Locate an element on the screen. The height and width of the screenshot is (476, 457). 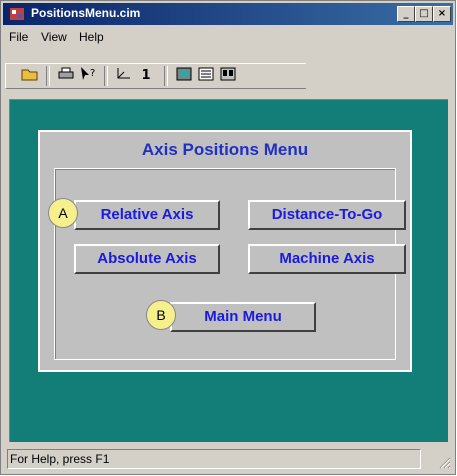
menu-view: View is located at coordinates (54, 37).